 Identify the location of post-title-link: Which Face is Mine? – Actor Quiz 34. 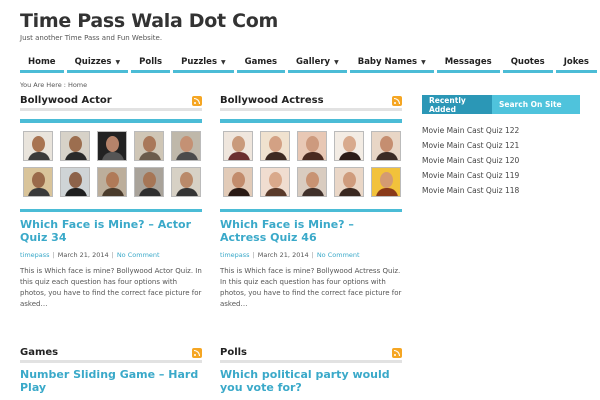
(111, 231).